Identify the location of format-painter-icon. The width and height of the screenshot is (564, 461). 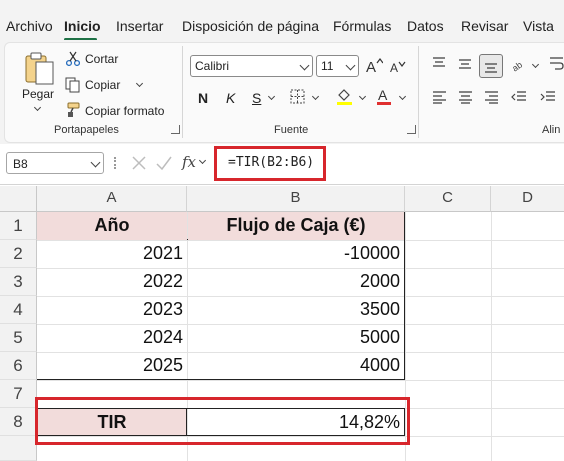
(73, 109).